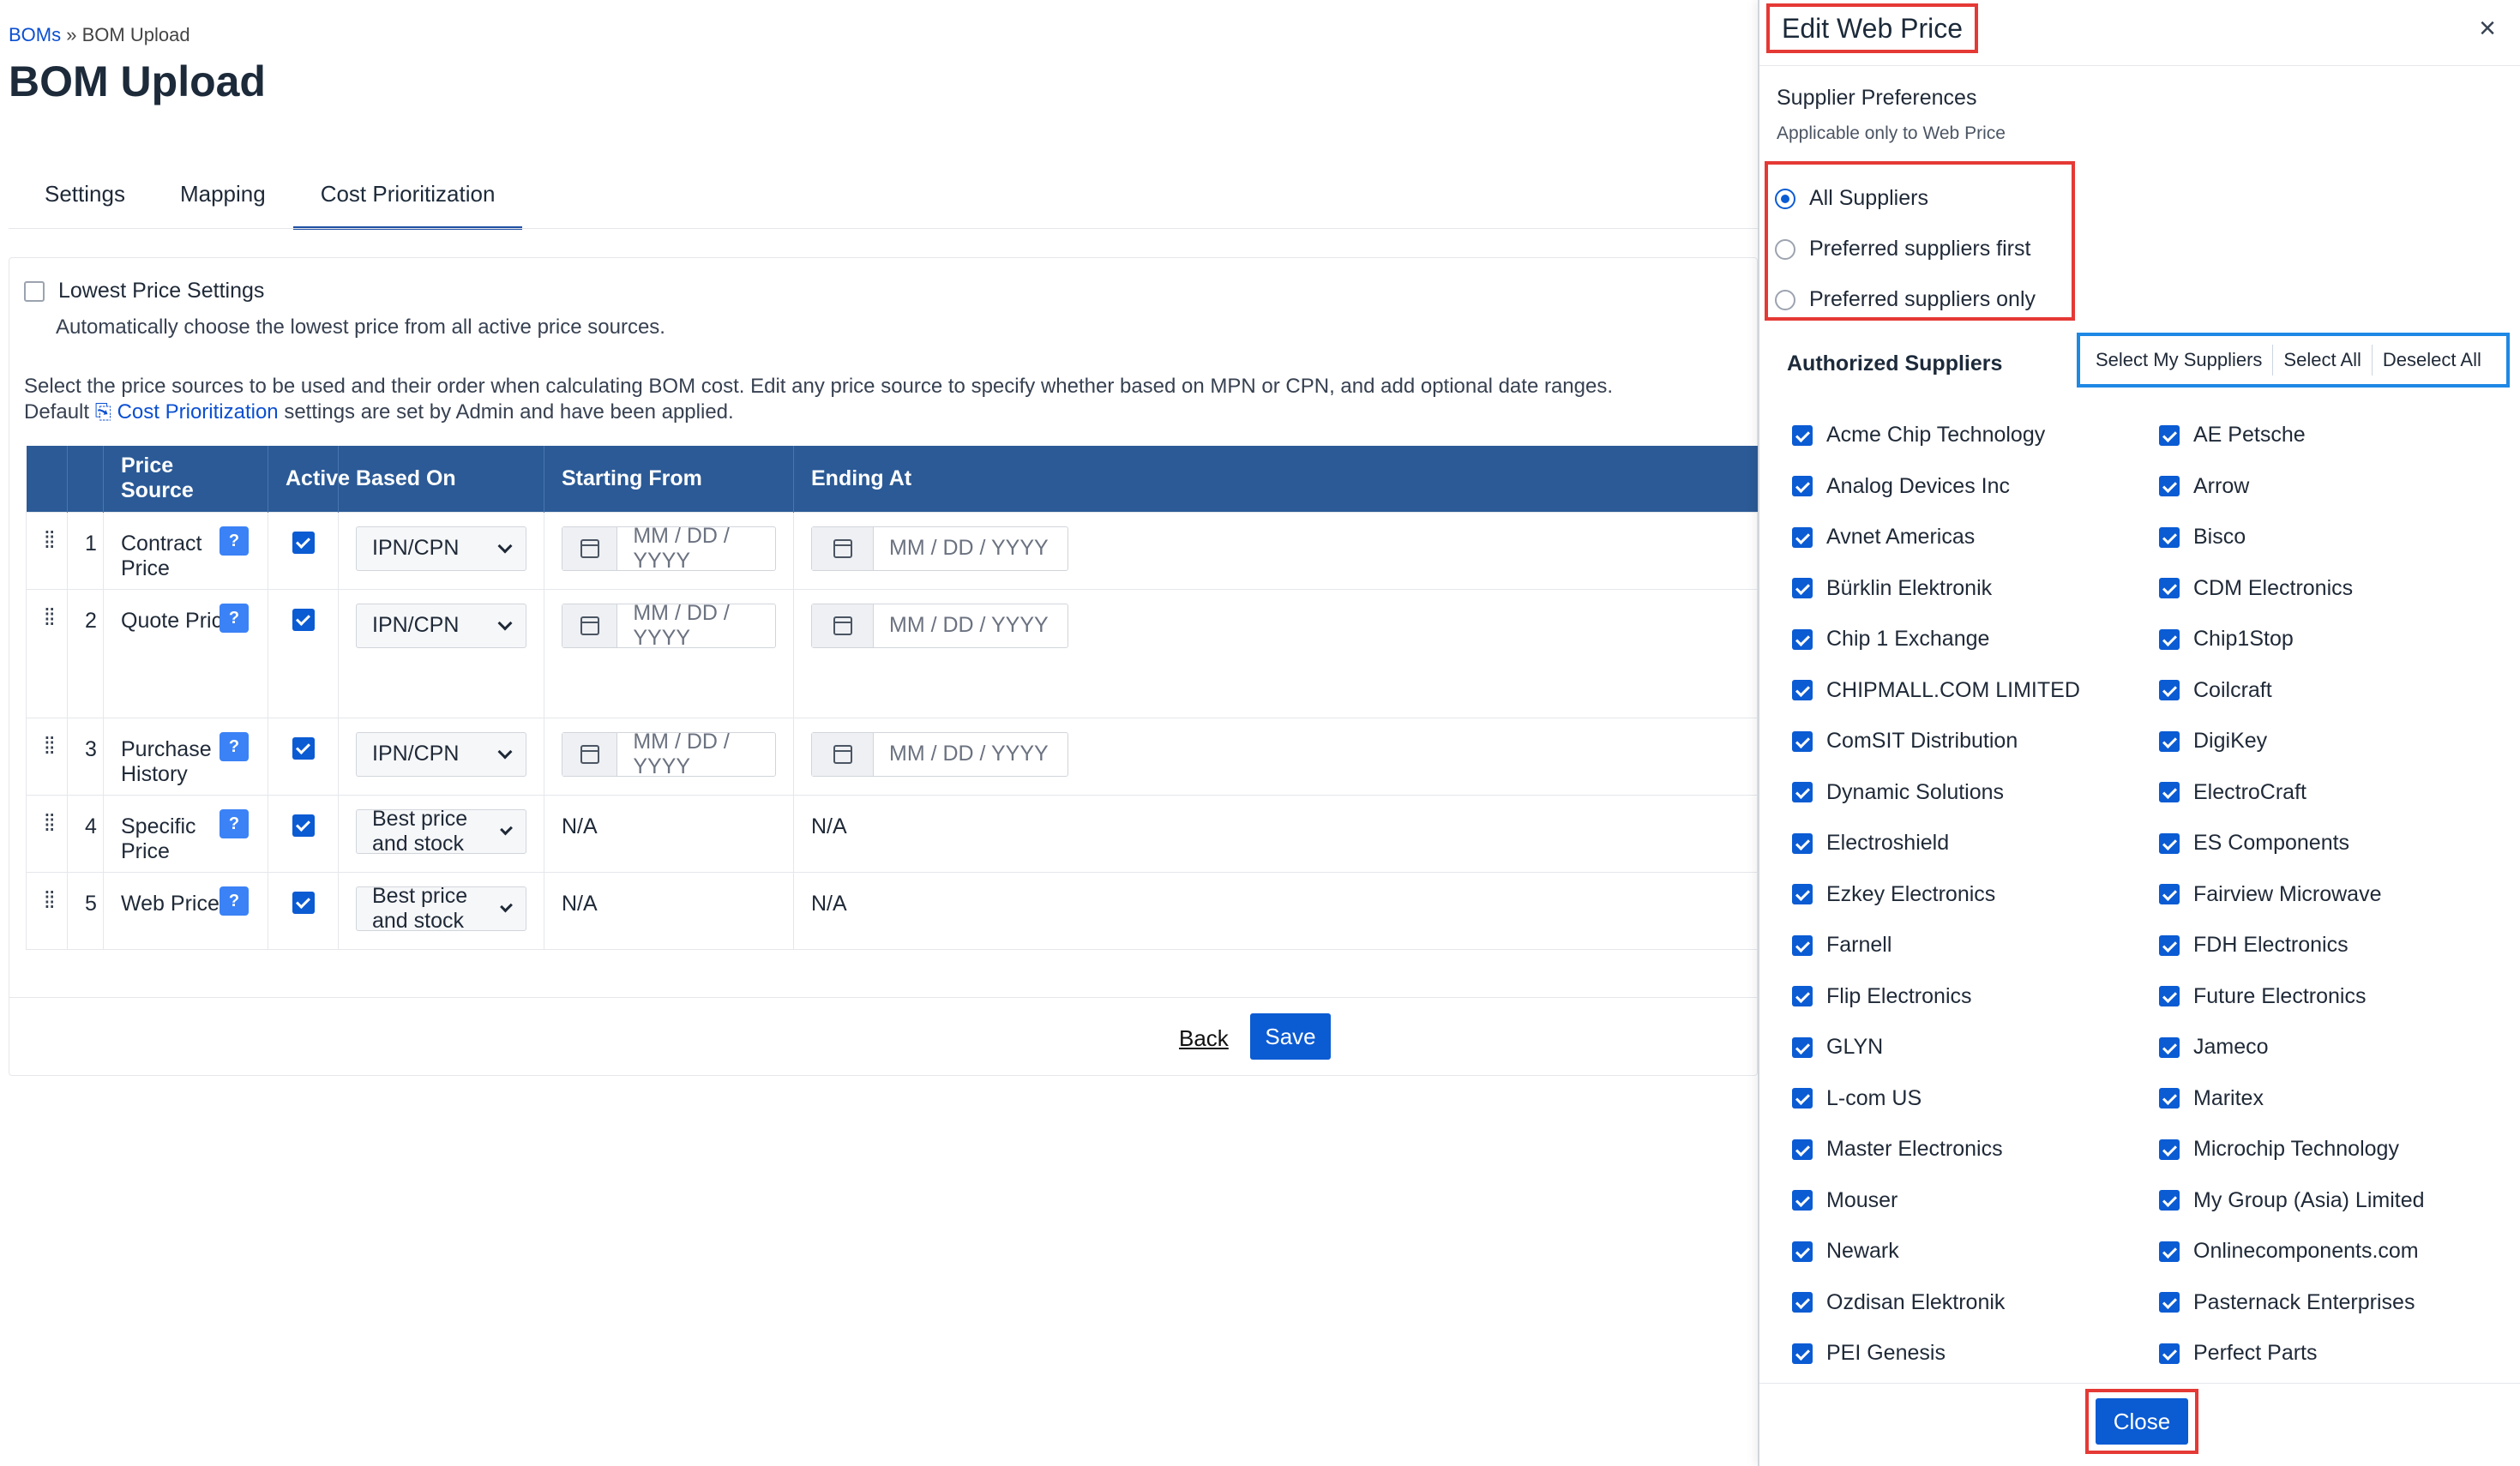 This screenshot has height=1466, width=2520. What do you see at coordinates (1975, 793) in the screenshot?
I see `supplier-item: Dynamic Solutions` at bounding box center [1975, 793].